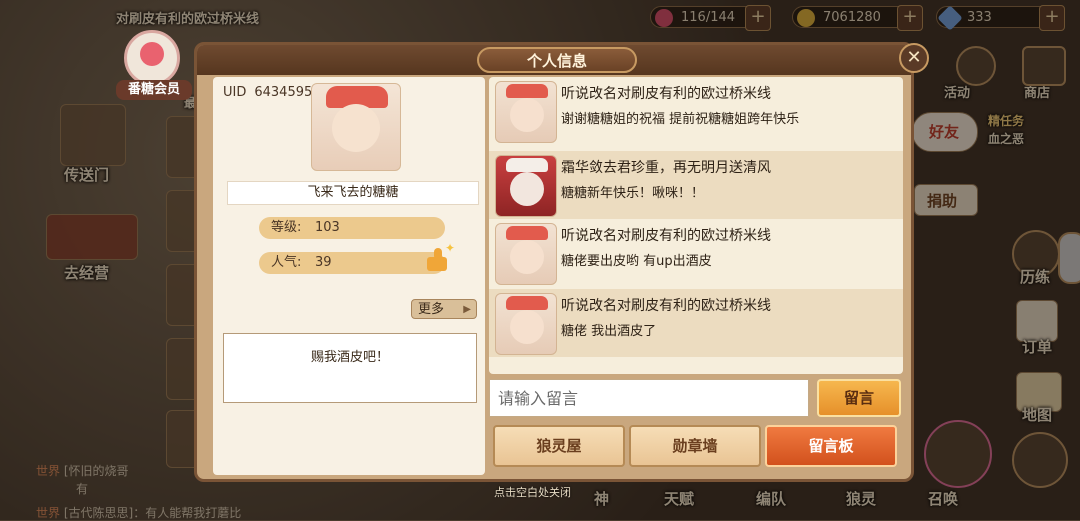  What do you see at coordinates (559, 446) in the screenshot?
I see `tab-wolf-house: 狼灵屋` at bounding box center [559, 446].